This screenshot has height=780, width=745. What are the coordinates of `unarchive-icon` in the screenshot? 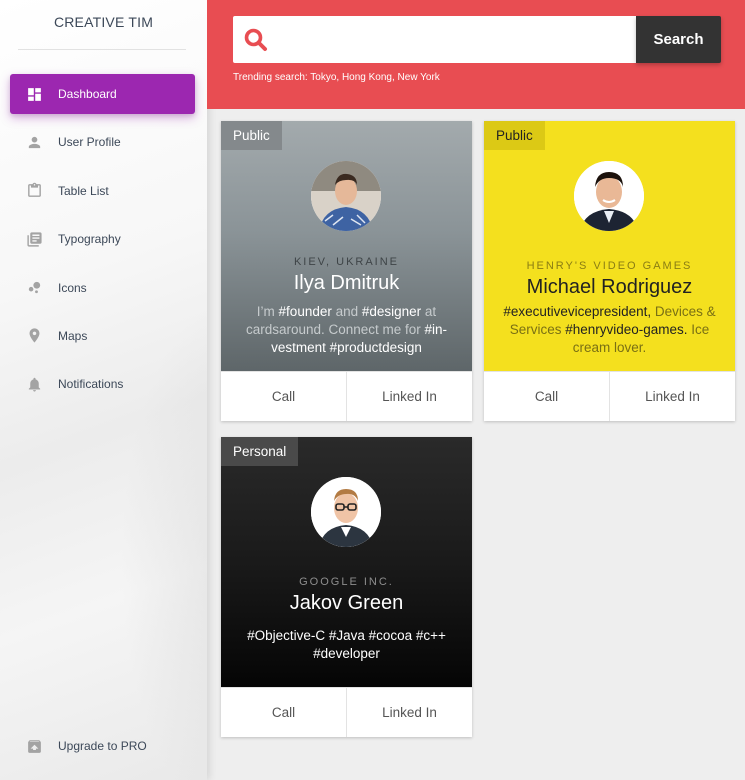 It's located at (34, 746).